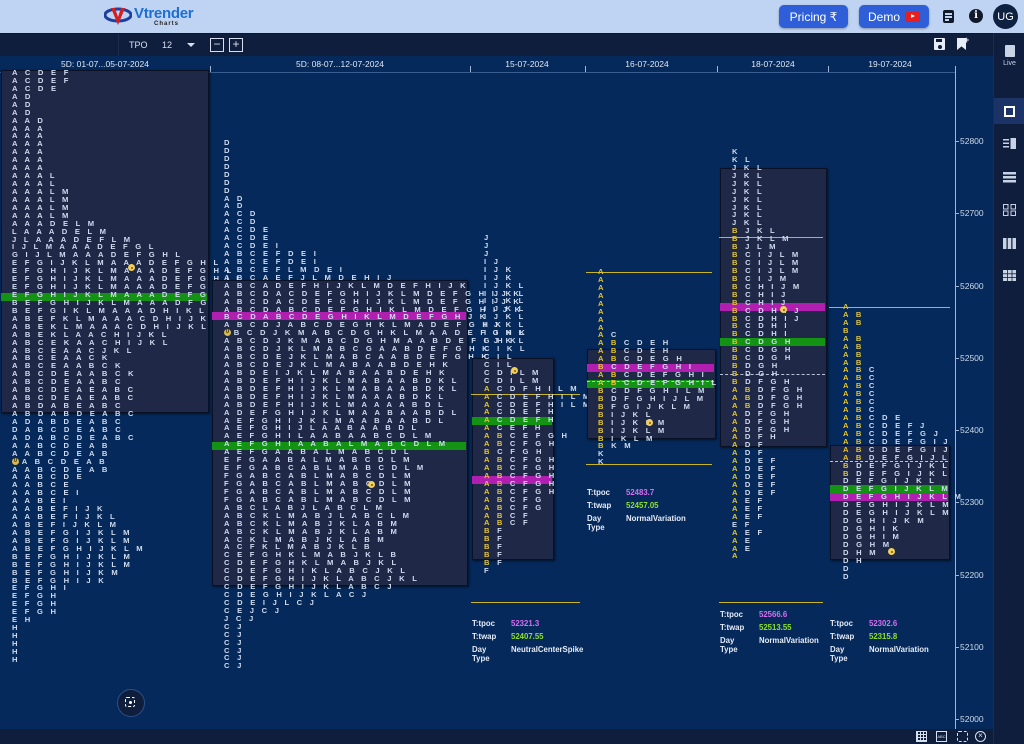 This screenshot has width=1024, height=744. I want to click on price-tick-label: 52000, so click(972, 719).